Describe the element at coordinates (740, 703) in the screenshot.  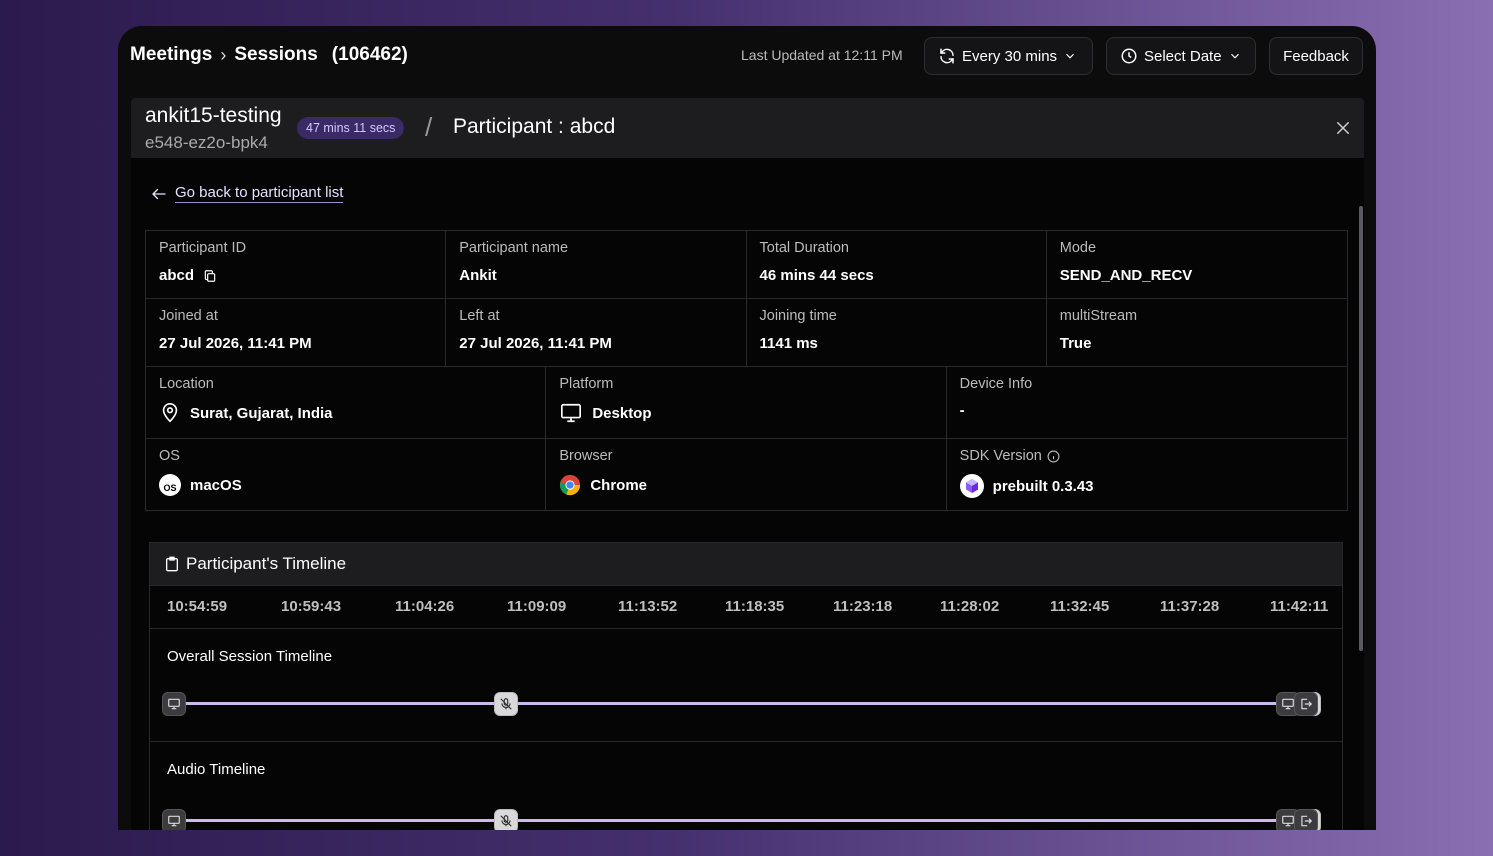
I see `session-track` at that location.